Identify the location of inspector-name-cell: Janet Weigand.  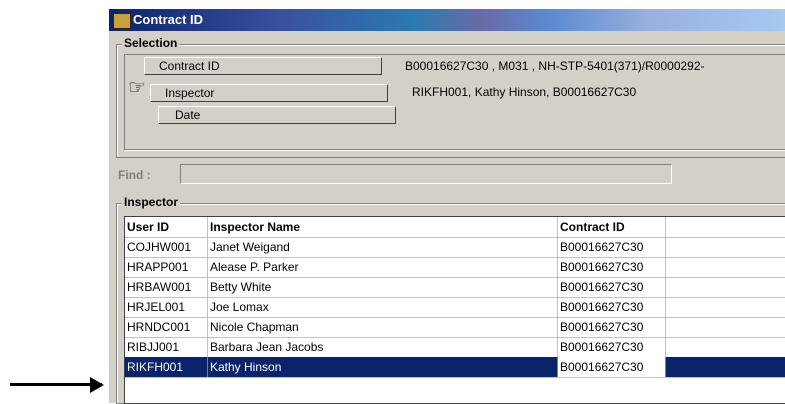
(383, 247).